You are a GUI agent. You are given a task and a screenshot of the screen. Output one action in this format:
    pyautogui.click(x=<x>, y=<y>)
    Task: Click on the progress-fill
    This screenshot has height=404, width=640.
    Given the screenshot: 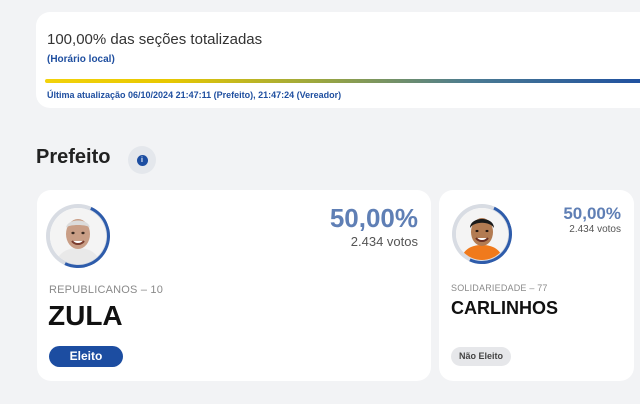 What is the action you would take?
    pyautogui.click(x=342, y=81)
    